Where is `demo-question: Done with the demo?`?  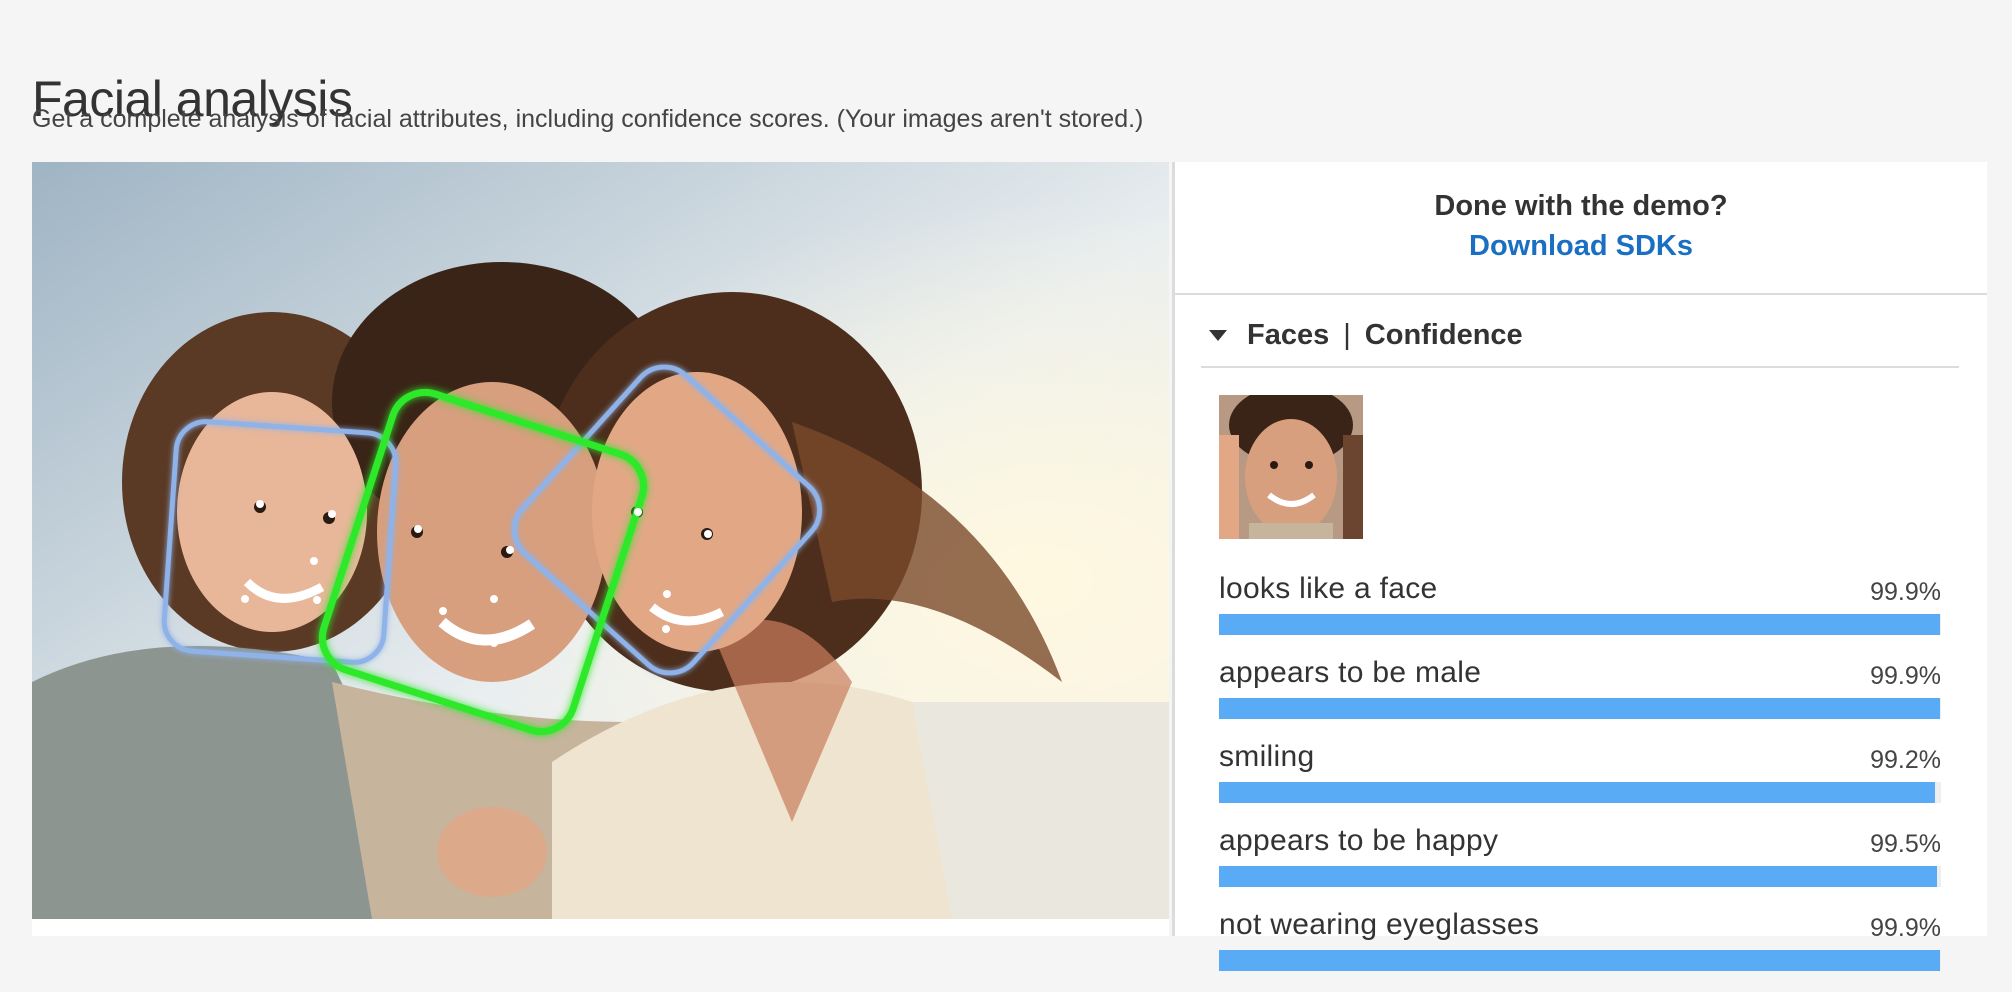 demo-question: Done with the demo? is located at coordinates (1581, 206).